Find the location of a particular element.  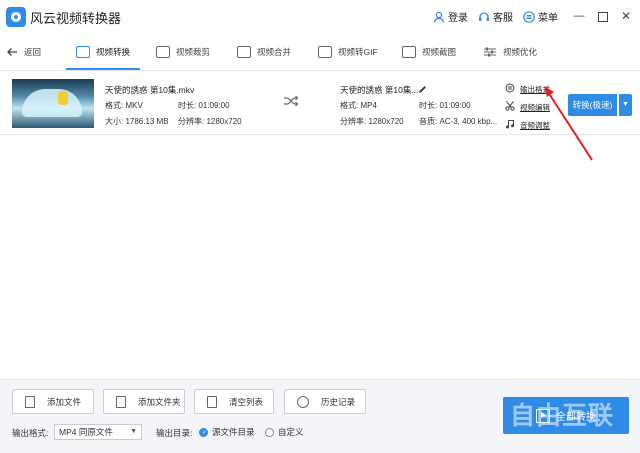

service-button: 客服 is located at coordinates (495, 16).